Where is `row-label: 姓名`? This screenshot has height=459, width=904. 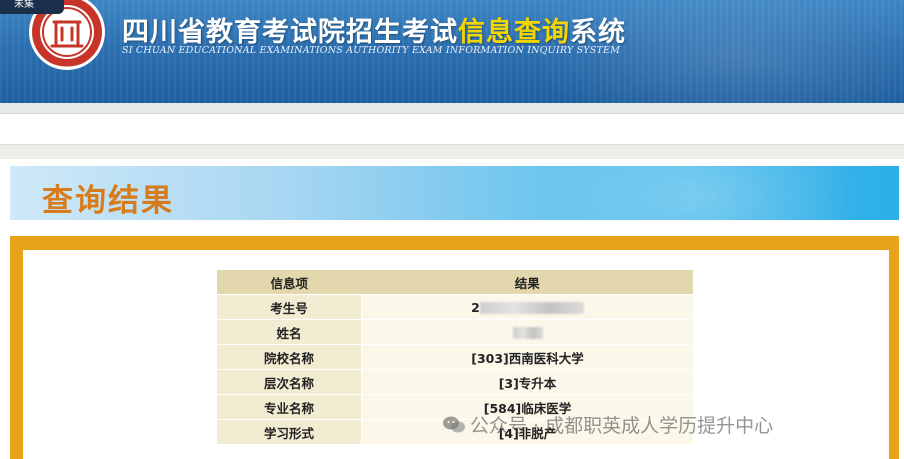 row-label: 姓名 is located at coordinates (289, 332).